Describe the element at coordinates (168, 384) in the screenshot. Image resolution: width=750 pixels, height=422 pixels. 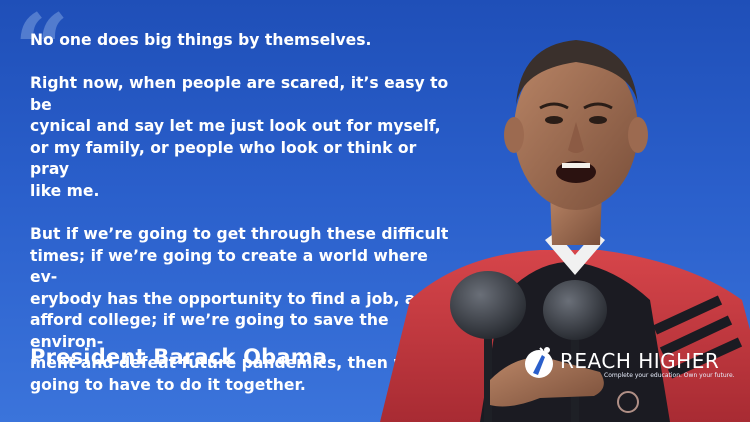
I see `quote-line: going to have to do it together.` at that location.